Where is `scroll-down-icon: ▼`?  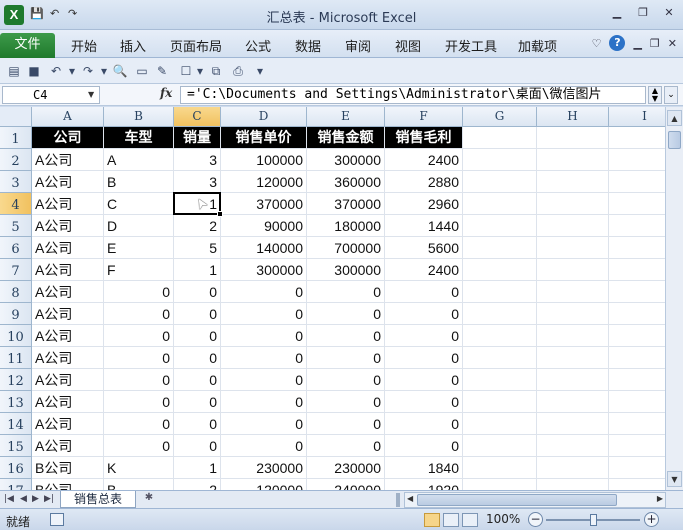 scroll-down-icon: ▼ is located at coordinates (674, 479).